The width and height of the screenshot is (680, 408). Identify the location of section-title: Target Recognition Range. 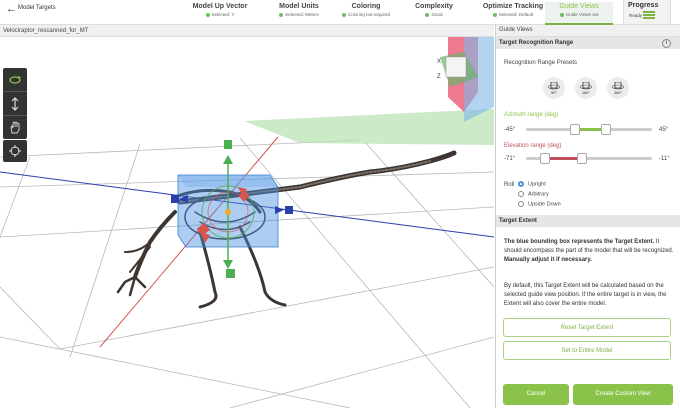
(536, 43).